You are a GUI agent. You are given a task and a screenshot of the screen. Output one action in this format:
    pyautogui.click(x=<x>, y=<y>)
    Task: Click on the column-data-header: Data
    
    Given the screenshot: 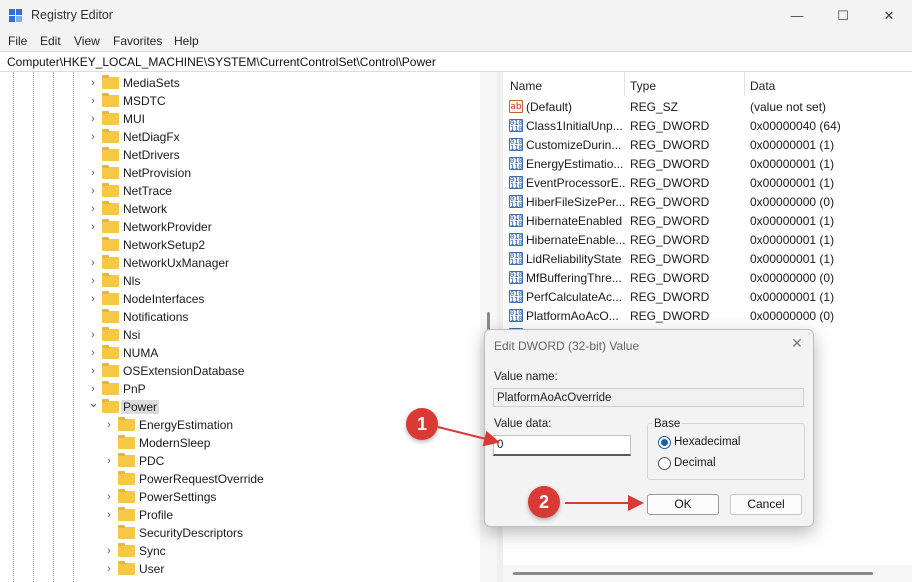 What is the action you would take?
    pyautogui.click(x=827, y=84)
    